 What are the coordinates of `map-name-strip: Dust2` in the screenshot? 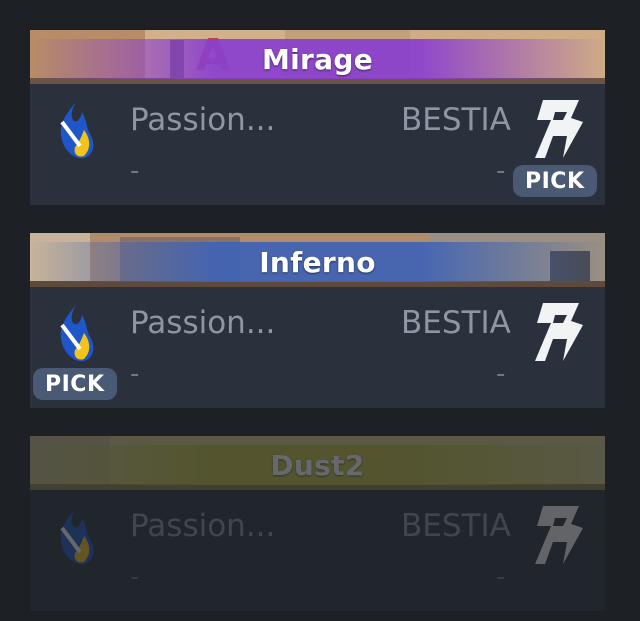 It's located at (317, 465).